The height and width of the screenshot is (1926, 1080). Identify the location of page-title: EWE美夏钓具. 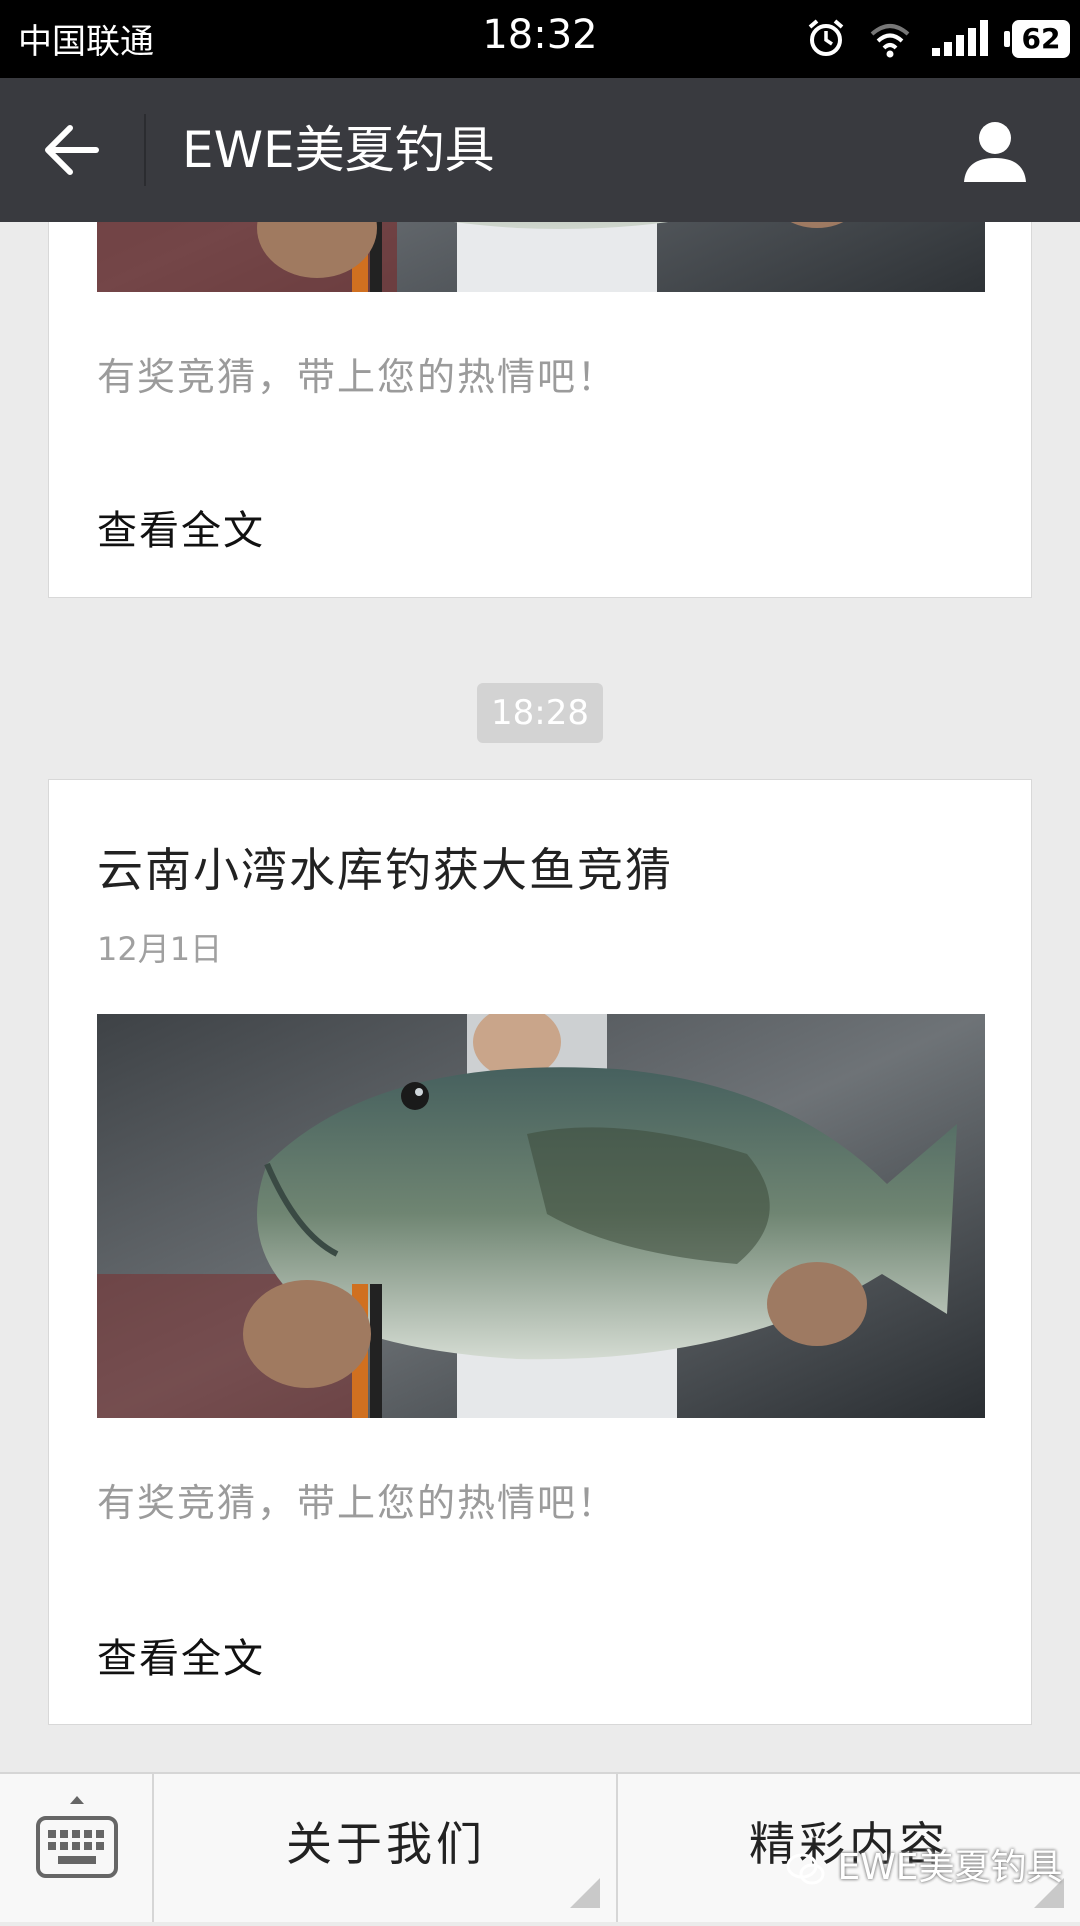
(338, 150).